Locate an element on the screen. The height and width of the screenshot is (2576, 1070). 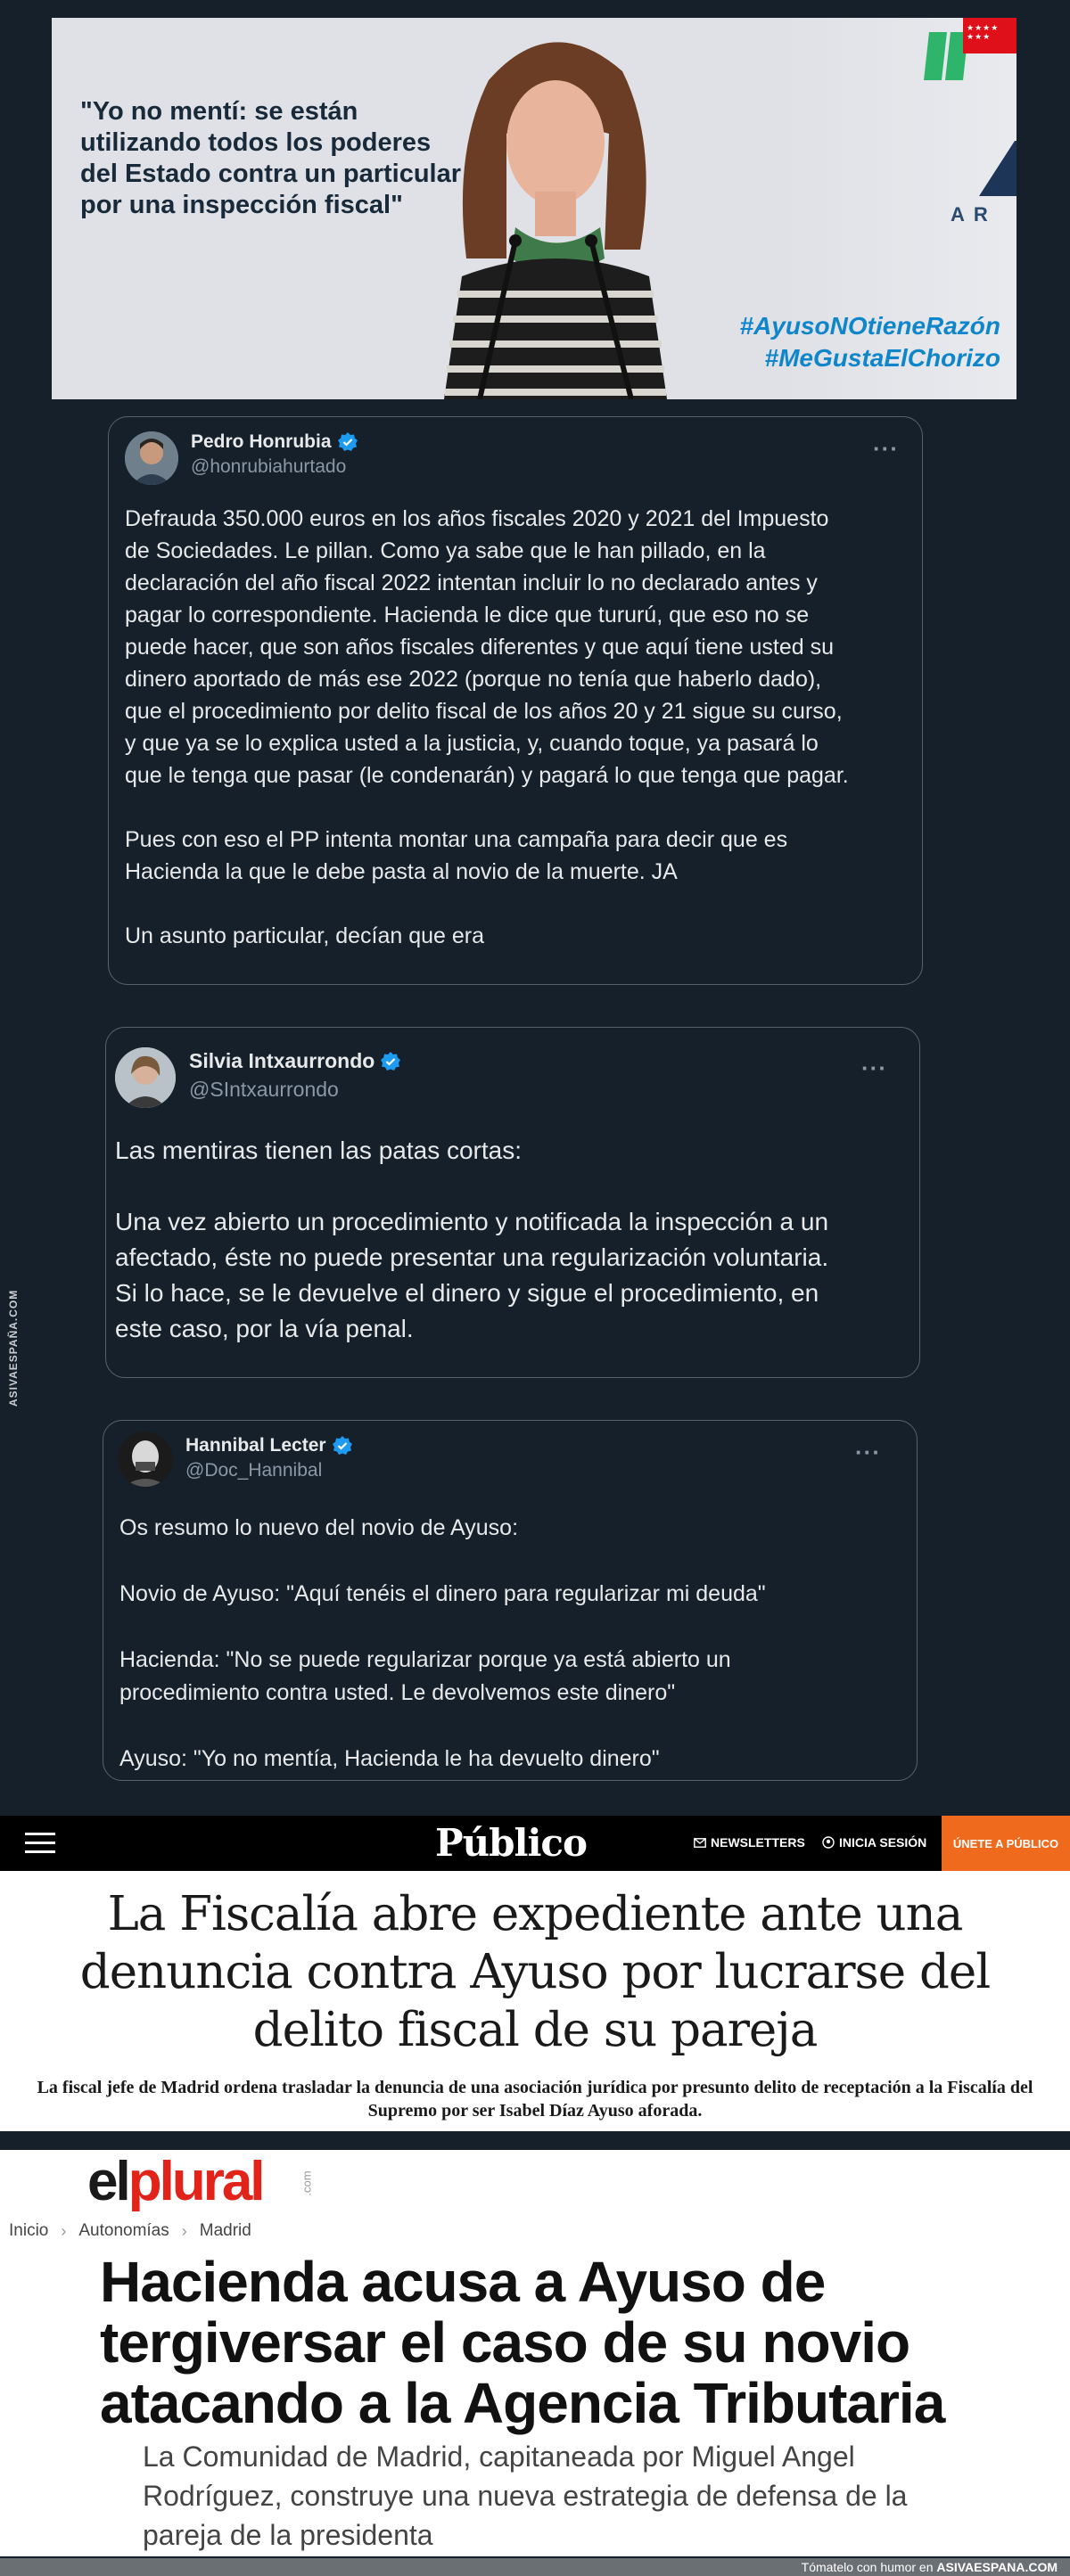
envelope-icon is located at coordinates (700, 1842).